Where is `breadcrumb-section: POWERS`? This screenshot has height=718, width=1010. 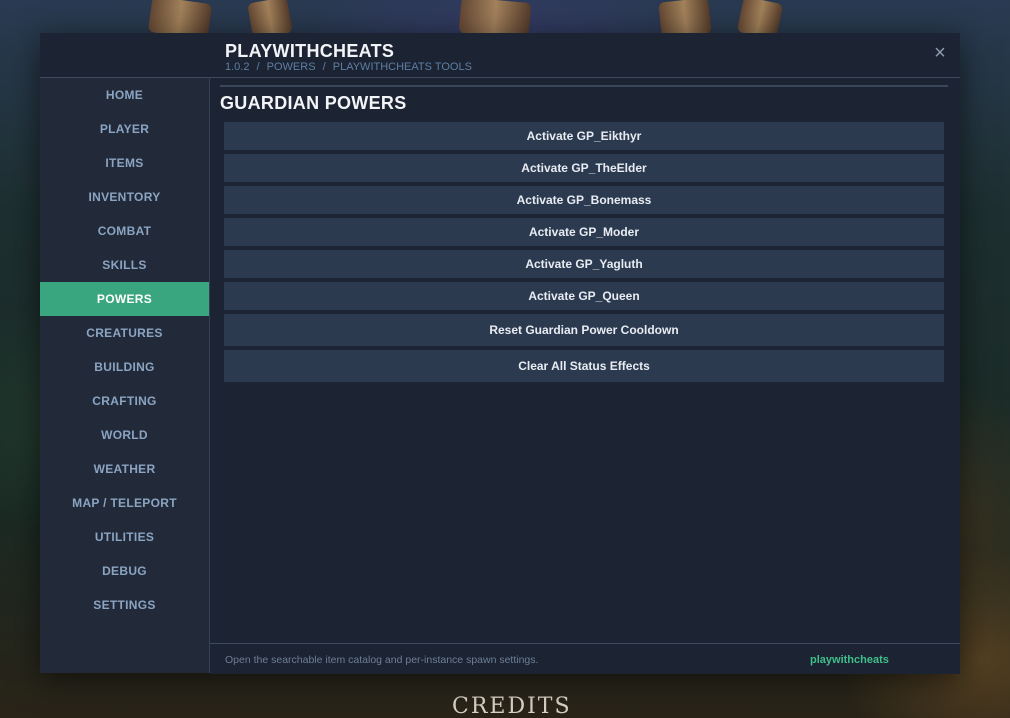
breadcrumb-section: POWERS is located at coordinates (291, 67).